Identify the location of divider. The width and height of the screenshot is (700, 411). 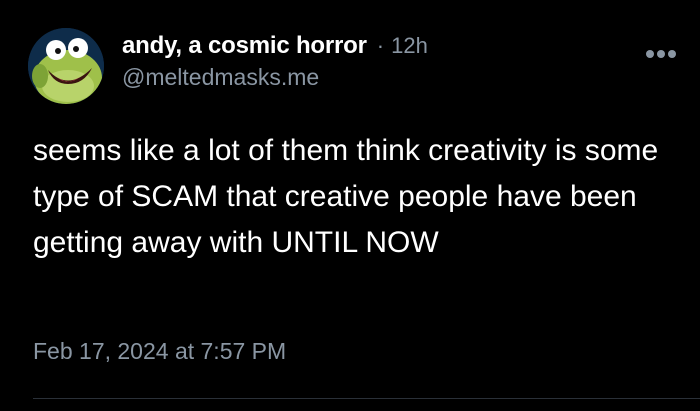
(366, 398).